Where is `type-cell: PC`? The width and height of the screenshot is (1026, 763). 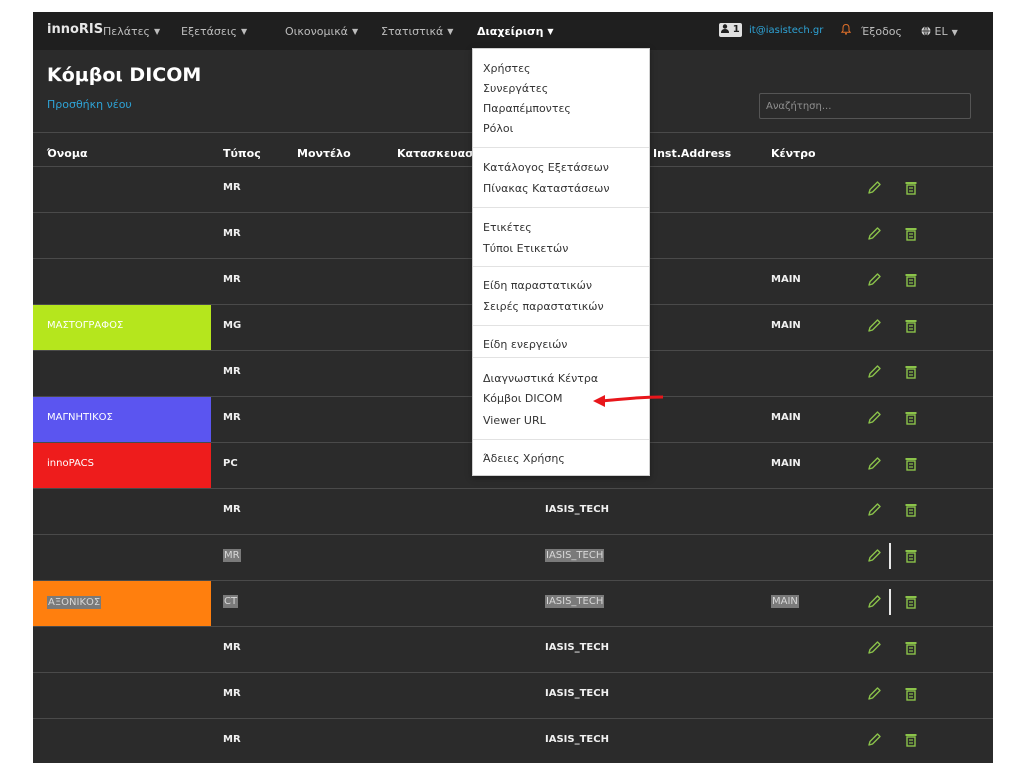 type-cell: PC is located at coordinates (230, 463).